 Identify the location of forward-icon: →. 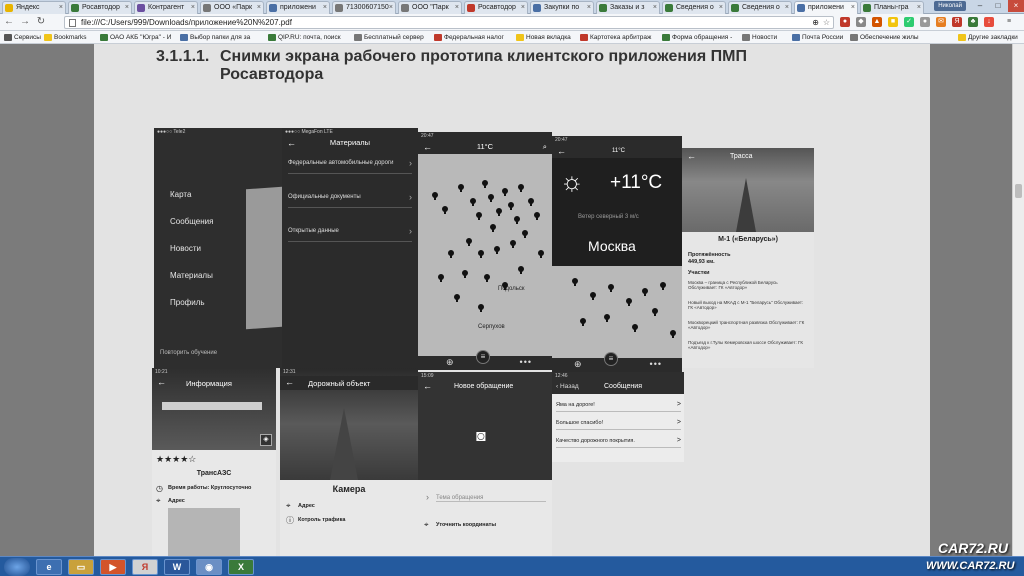
(25, 22).